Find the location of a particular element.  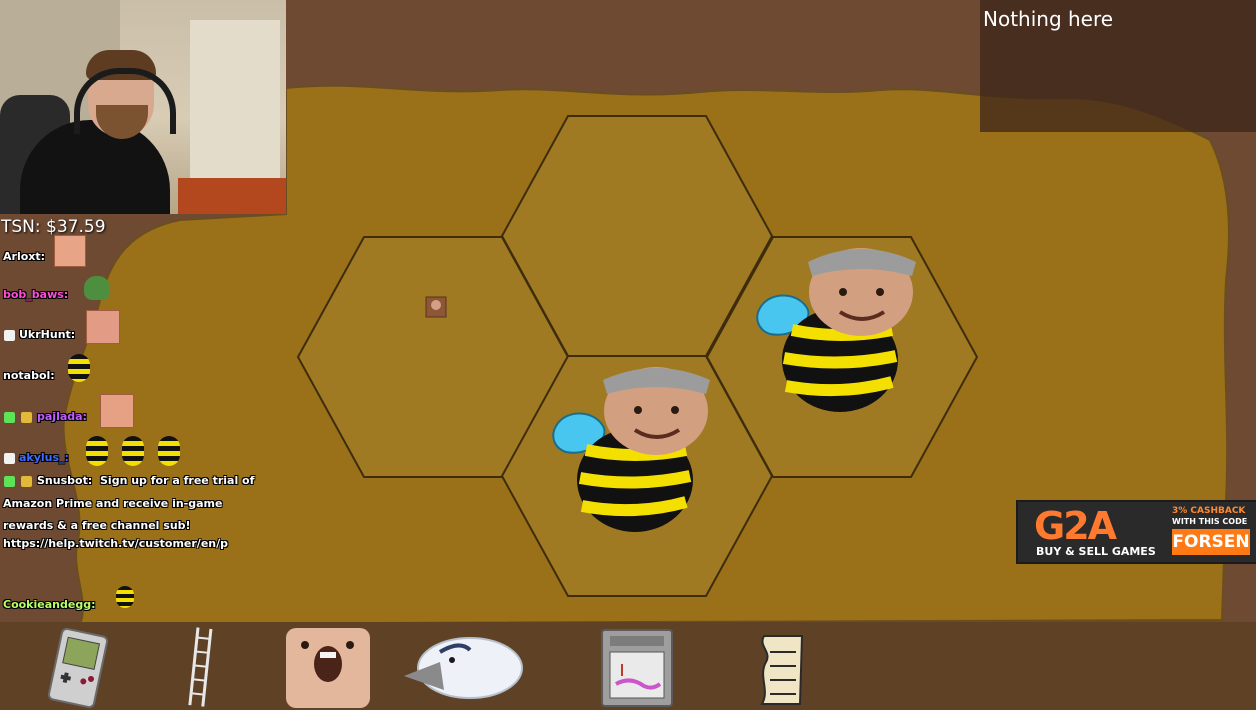

chat-username: notabol: is located at coordinates (29, 375).